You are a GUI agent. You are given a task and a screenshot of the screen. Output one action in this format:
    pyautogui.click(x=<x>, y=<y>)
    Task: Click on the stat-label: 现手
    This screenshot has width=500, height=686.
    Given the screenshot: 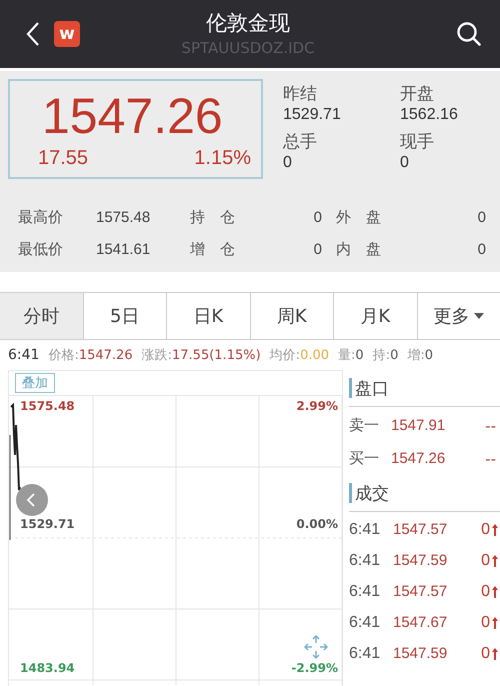 What is the action you would take?
    pyautogui.click(x=417, y=142)
    